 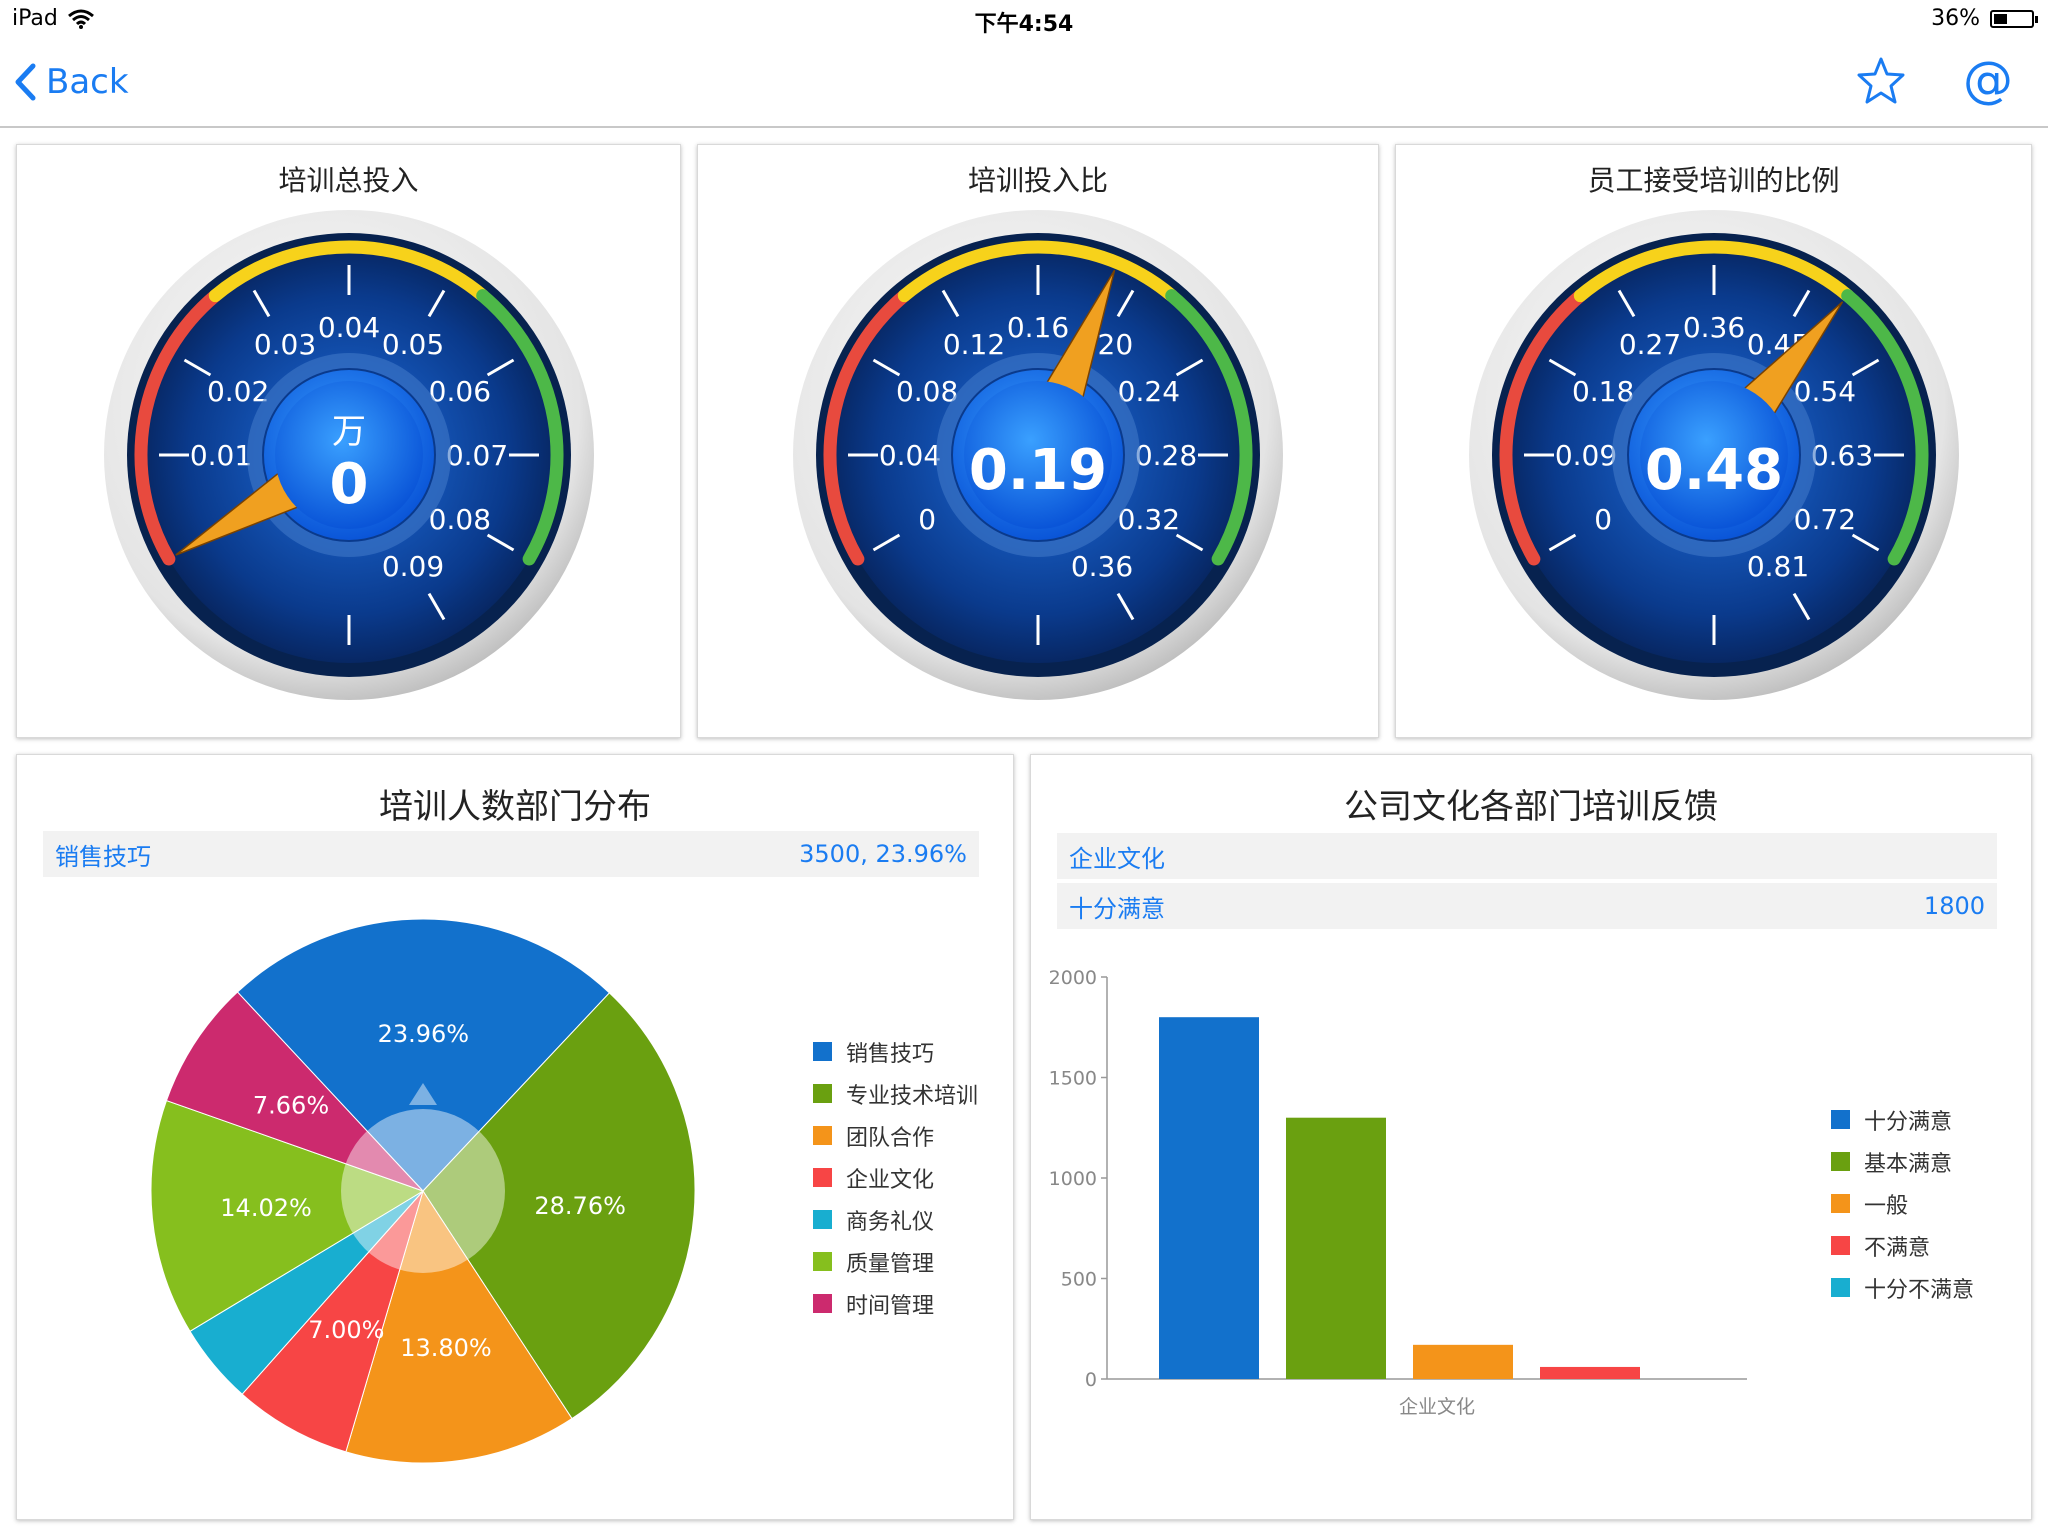 I want to click on legend-item: 专业技术培训, so click(x=895, y=1095).